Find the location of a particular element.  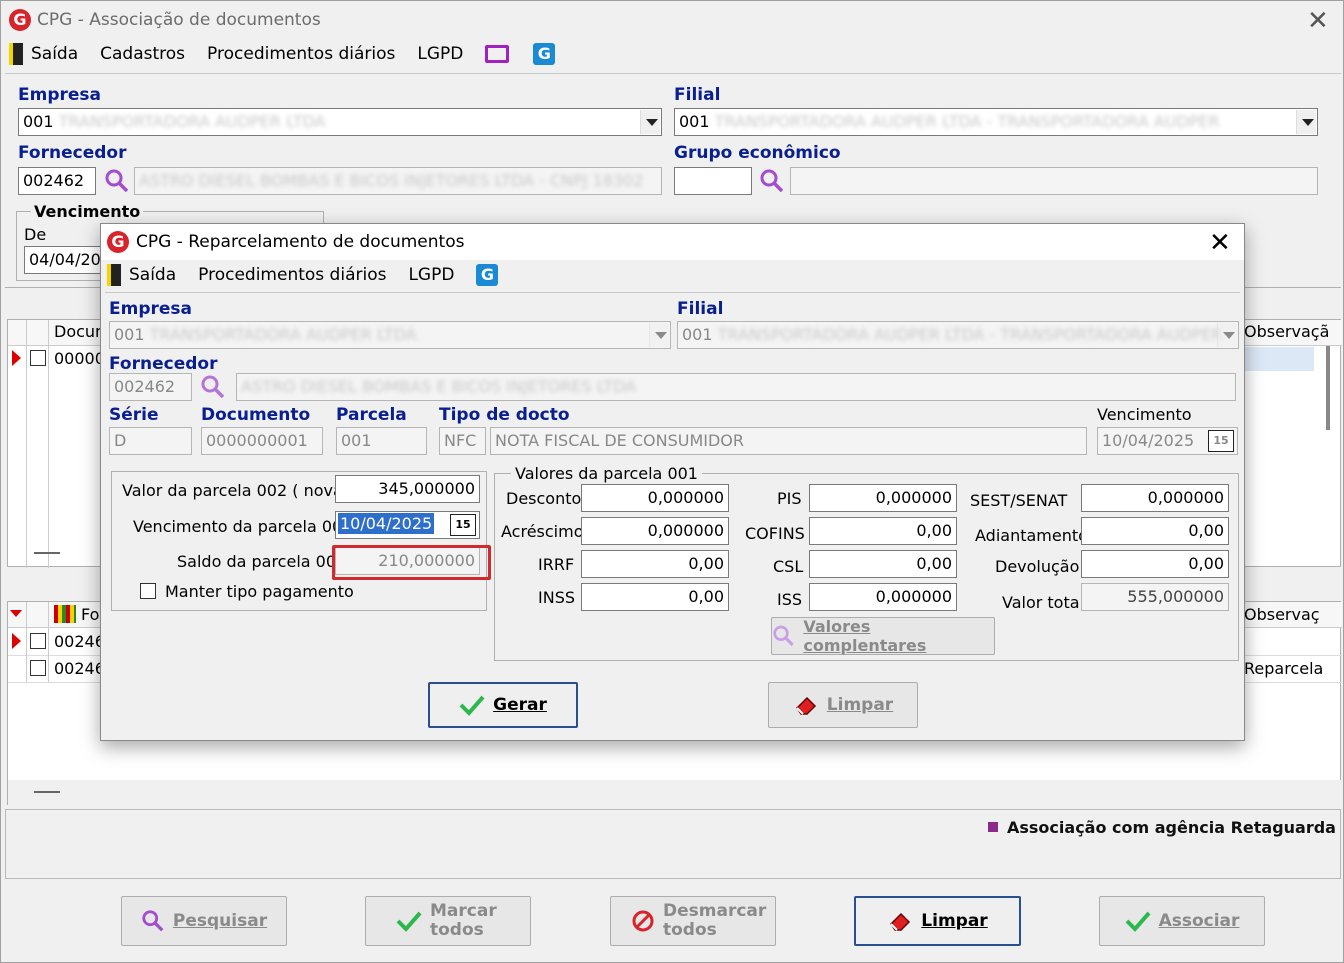

associar-button: Associar is located at coordinates (1182, 921).